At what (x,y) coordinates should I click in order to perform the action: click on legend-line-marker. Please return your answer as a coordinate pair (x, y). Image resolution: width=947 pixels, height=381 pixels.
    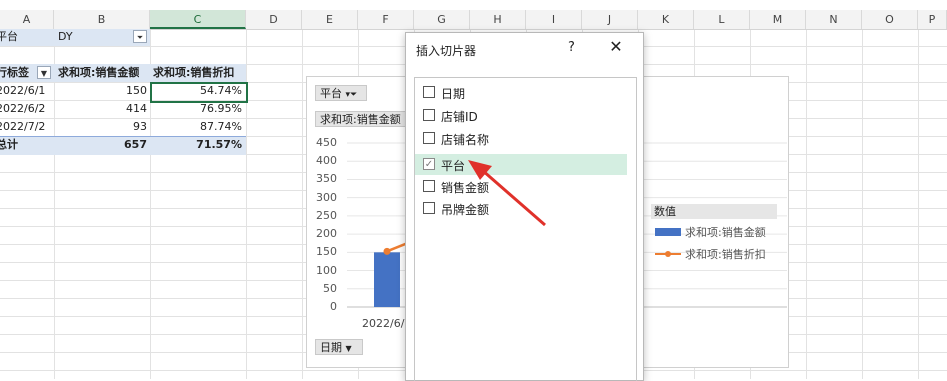
    Looking at the image, I should click on (668, 254).